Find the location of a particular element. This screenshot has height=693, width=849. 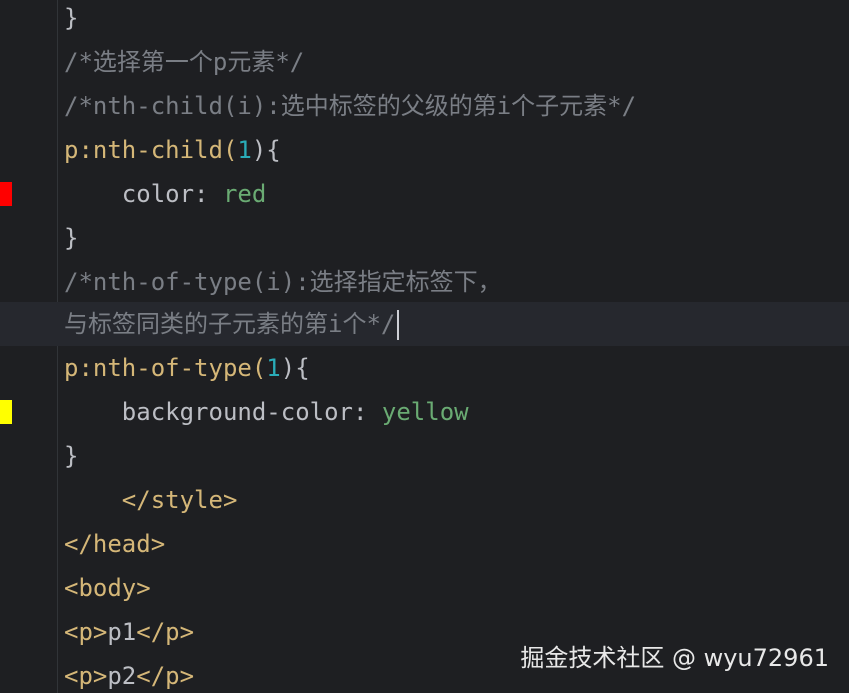

html-tag: </head> is located at coordinates (115, 544).